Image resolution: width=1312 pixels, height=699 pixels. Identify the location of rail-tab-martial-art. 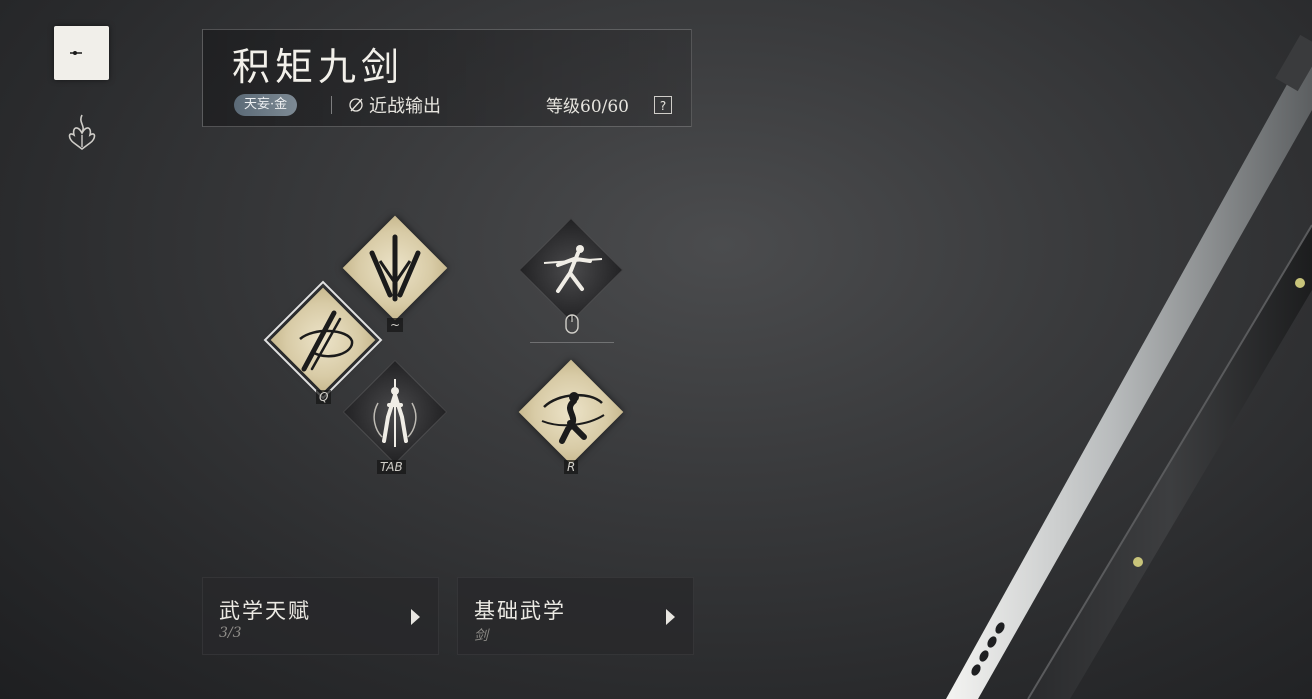
(81, 53).